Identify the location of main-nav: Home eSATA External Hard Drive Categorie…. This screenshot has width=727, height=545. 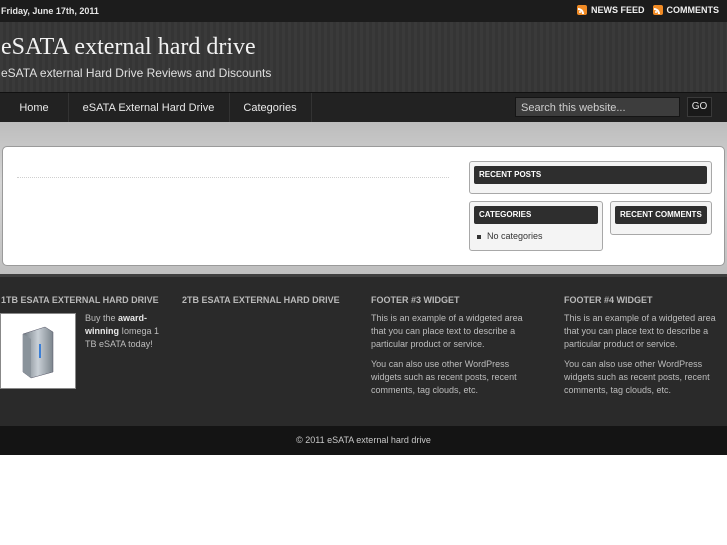
(363, 107).